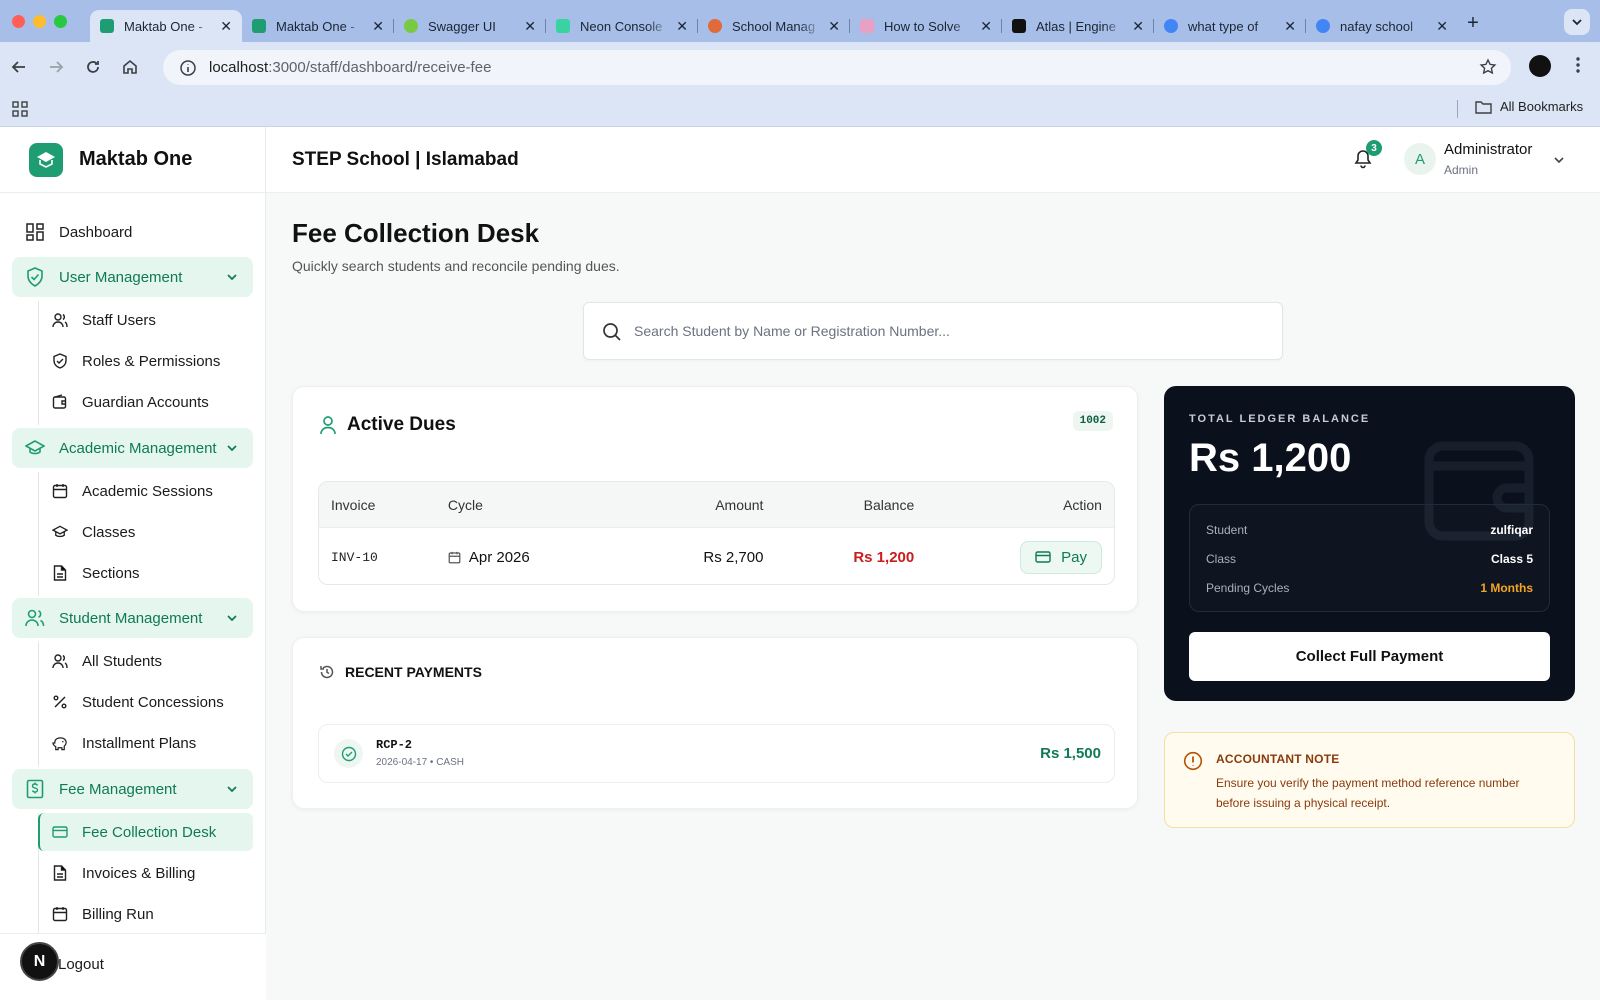 The height and width of the screenshot is (1000, 1600). What do you see at coordinates (132, 448) in the screenshot?
I see `sidebar-group-academic-management: Academic Management` at bounding box center [132, 448].